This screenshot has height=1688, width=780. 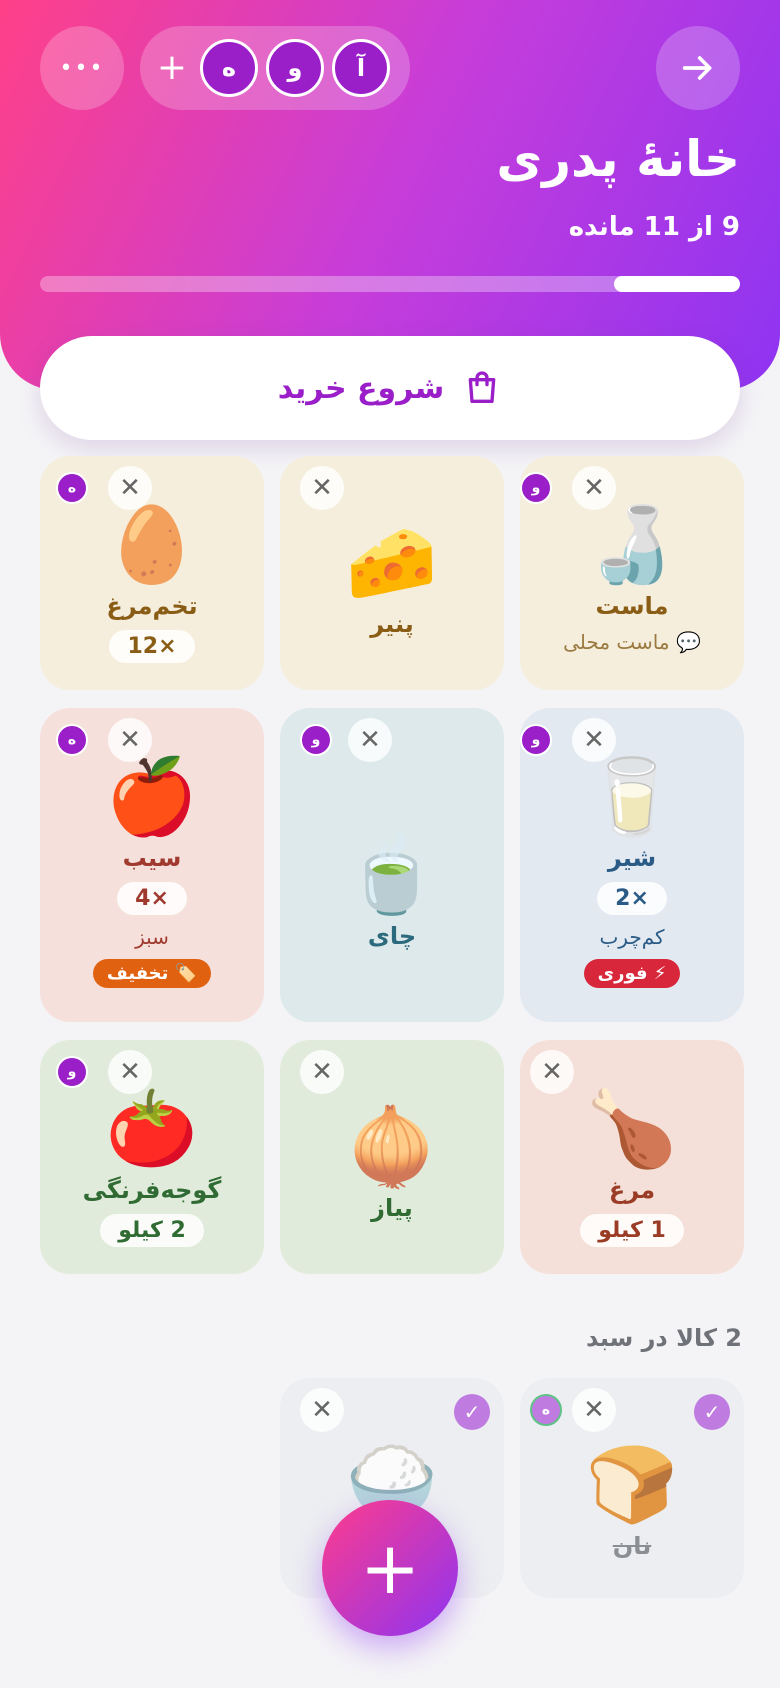 I want to click on add-member-button: +, so click(x=172, y=68).